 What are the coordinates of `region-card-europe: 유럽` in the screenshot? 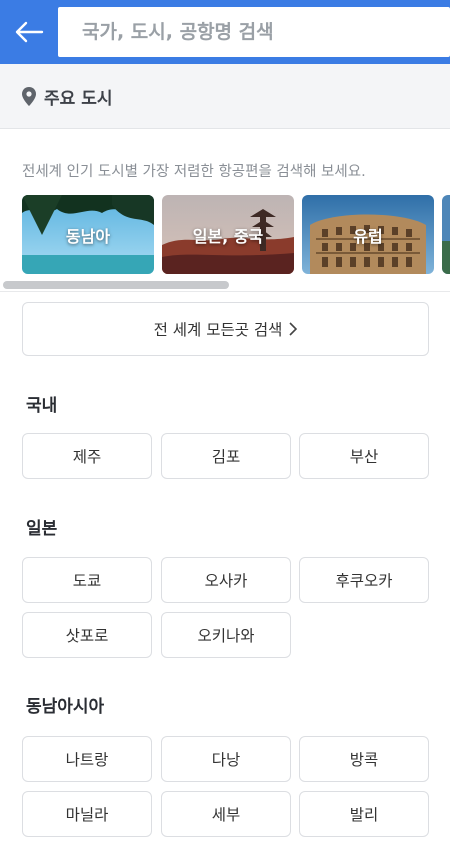 It's located at (368, 234).